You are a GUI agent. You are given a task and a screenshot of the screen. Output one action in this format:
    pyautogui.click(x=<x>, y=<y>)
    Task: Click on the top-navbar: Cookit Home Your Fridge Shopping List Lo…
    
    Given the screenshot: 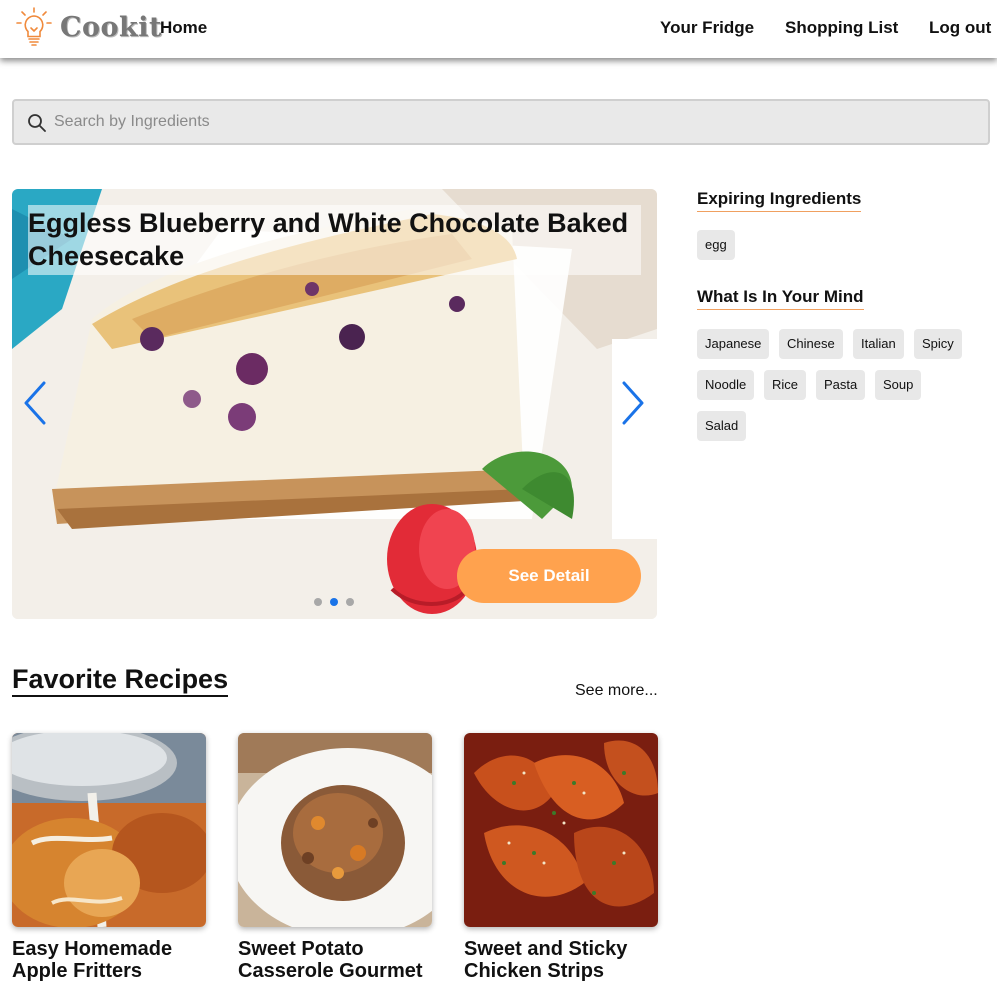 What is the action you would take?
    pyautogui.click(x=498, y=29)
    